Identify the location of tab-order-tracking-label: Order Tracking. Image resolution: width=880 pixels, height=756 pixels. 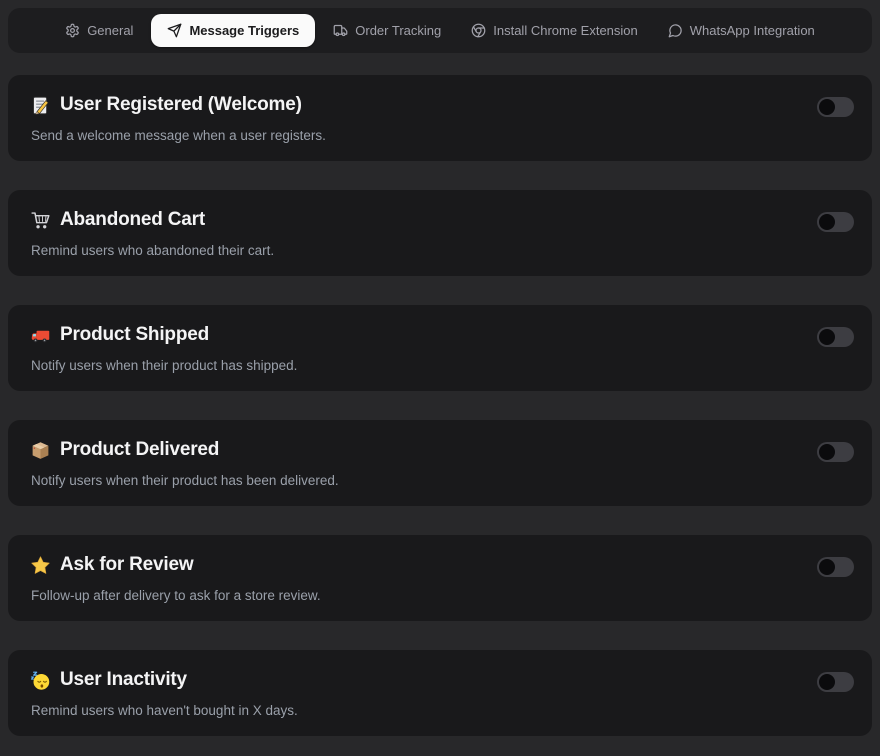
(398, 30).